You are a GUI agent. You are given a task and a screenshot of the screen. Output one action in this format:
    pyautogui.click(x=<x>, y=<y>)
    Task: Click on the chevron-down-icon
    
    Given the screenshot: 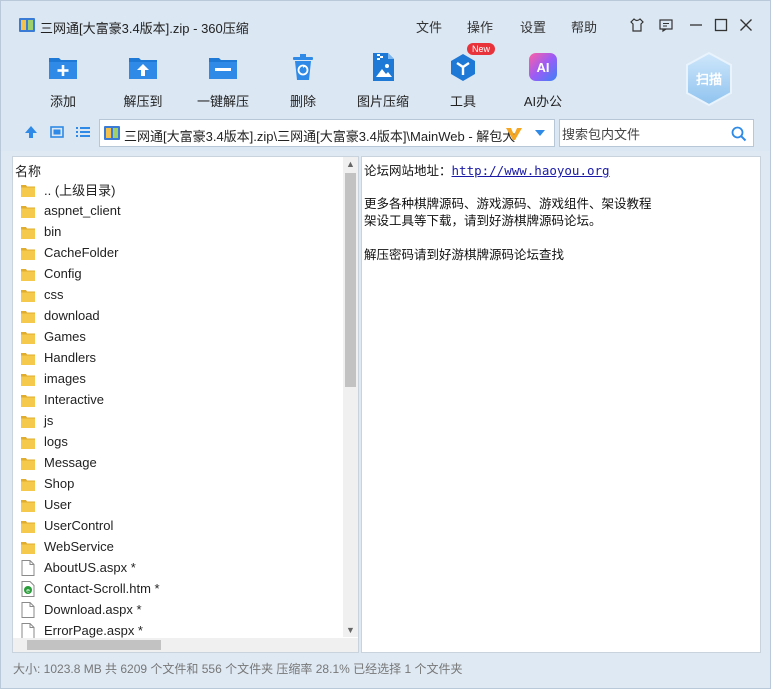 What is the action you would take?
    pyautogui.click(x=540, y=133)
    